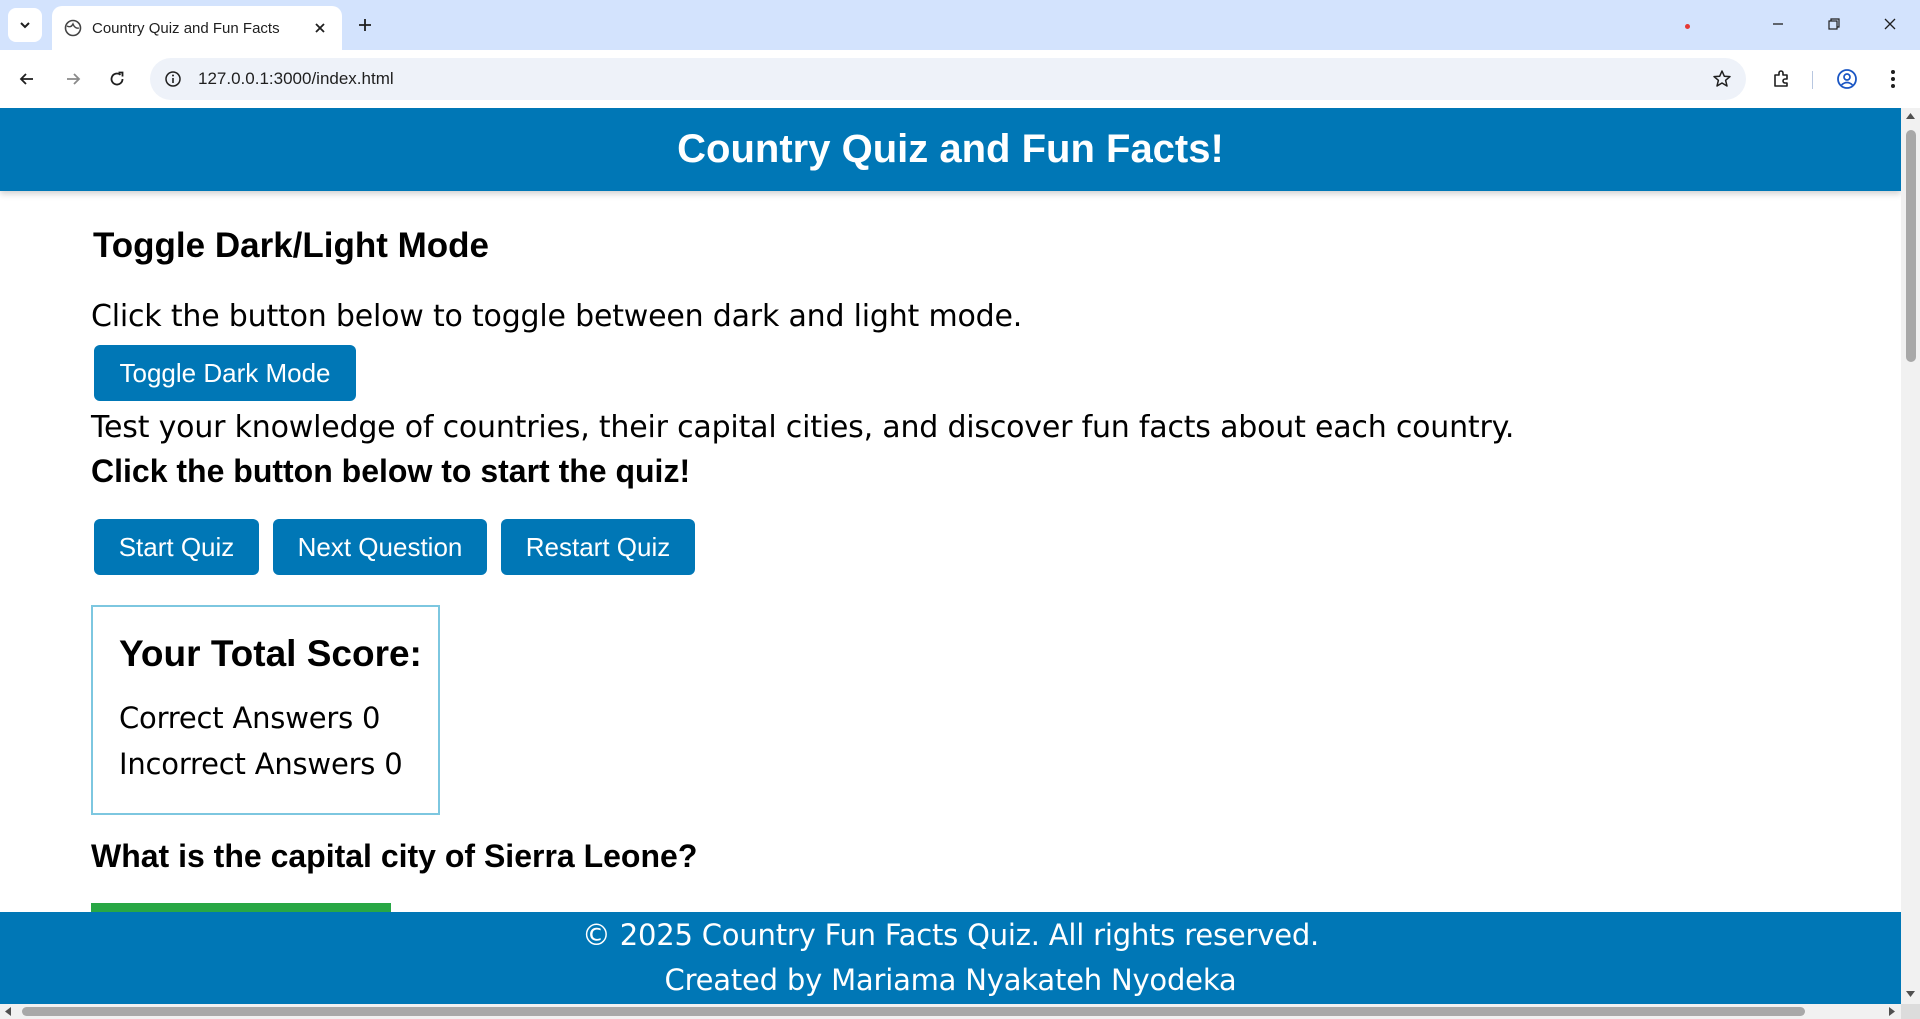 The height and width of the screenshot is (1019, 1920). Describe the element at coordinates (1812, 80) in the screenshot. I see `toolbar-divider` at that location.